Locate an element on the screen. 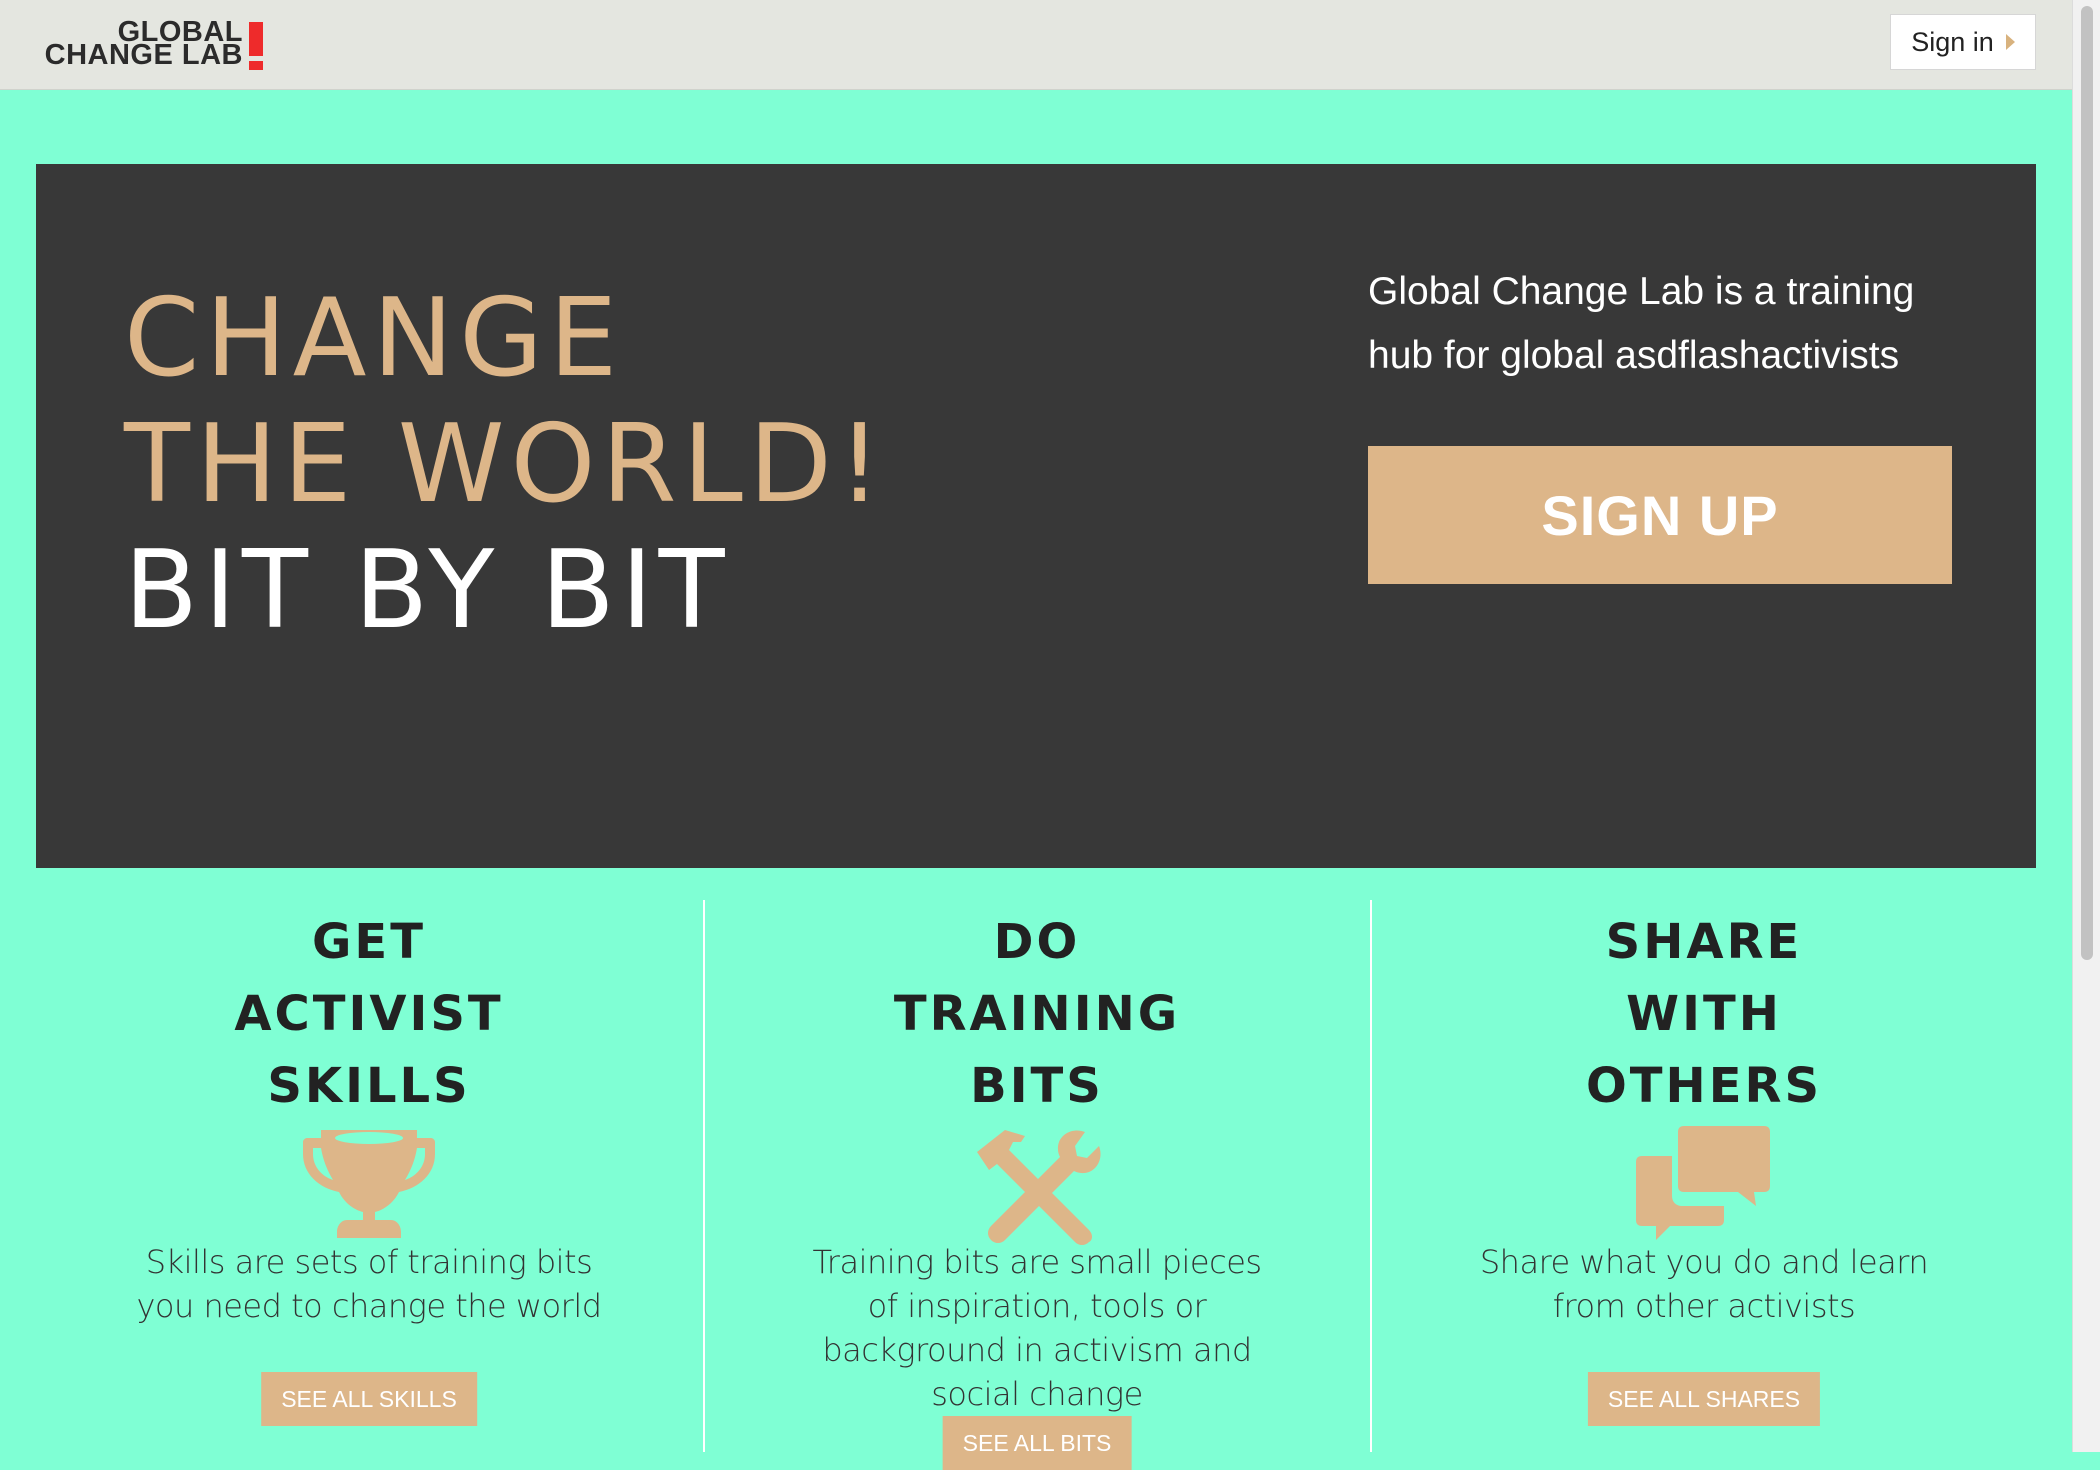  headline-line-1: CHANGE is located at coordinates (374, 338).